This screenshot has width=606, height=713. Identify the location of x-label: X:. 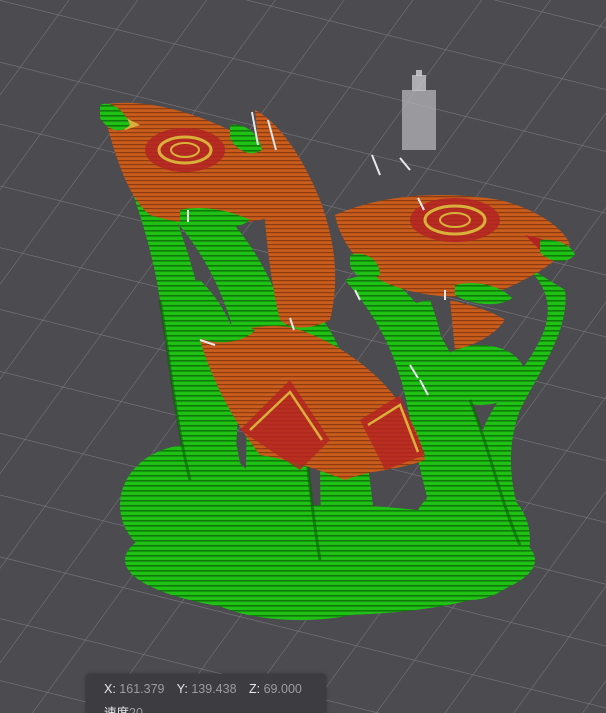
(110, 689).